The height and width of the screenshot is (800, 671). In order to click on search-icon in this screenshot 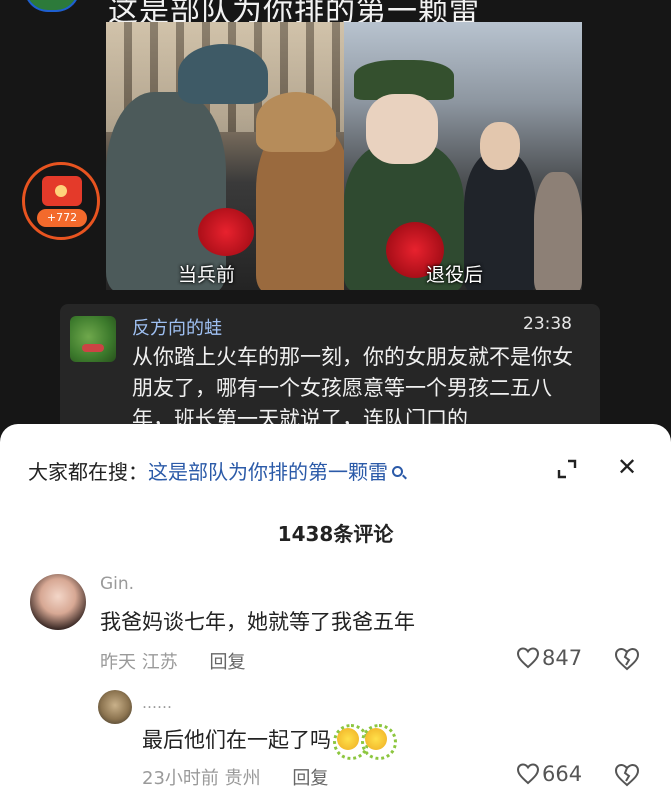, I will do `click(397, 471)`.